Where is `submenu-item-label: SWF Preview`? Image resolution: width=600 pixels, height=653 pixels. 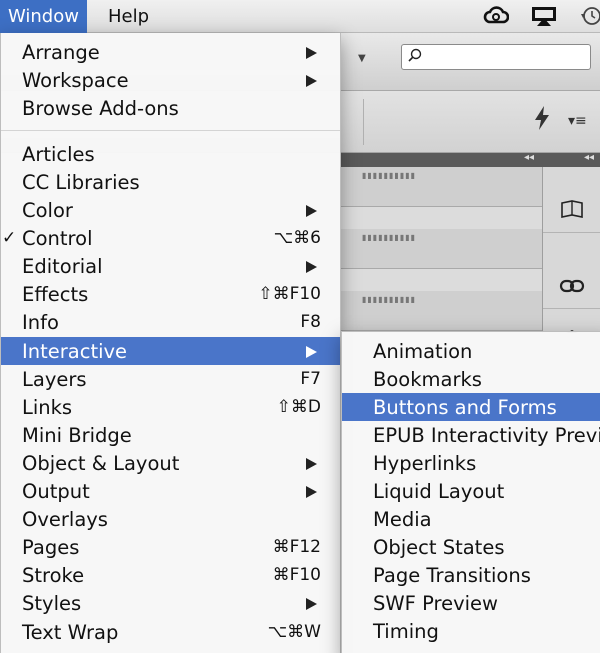
submenu-item-label: SWF Preview is located at coordinates (435, 603).